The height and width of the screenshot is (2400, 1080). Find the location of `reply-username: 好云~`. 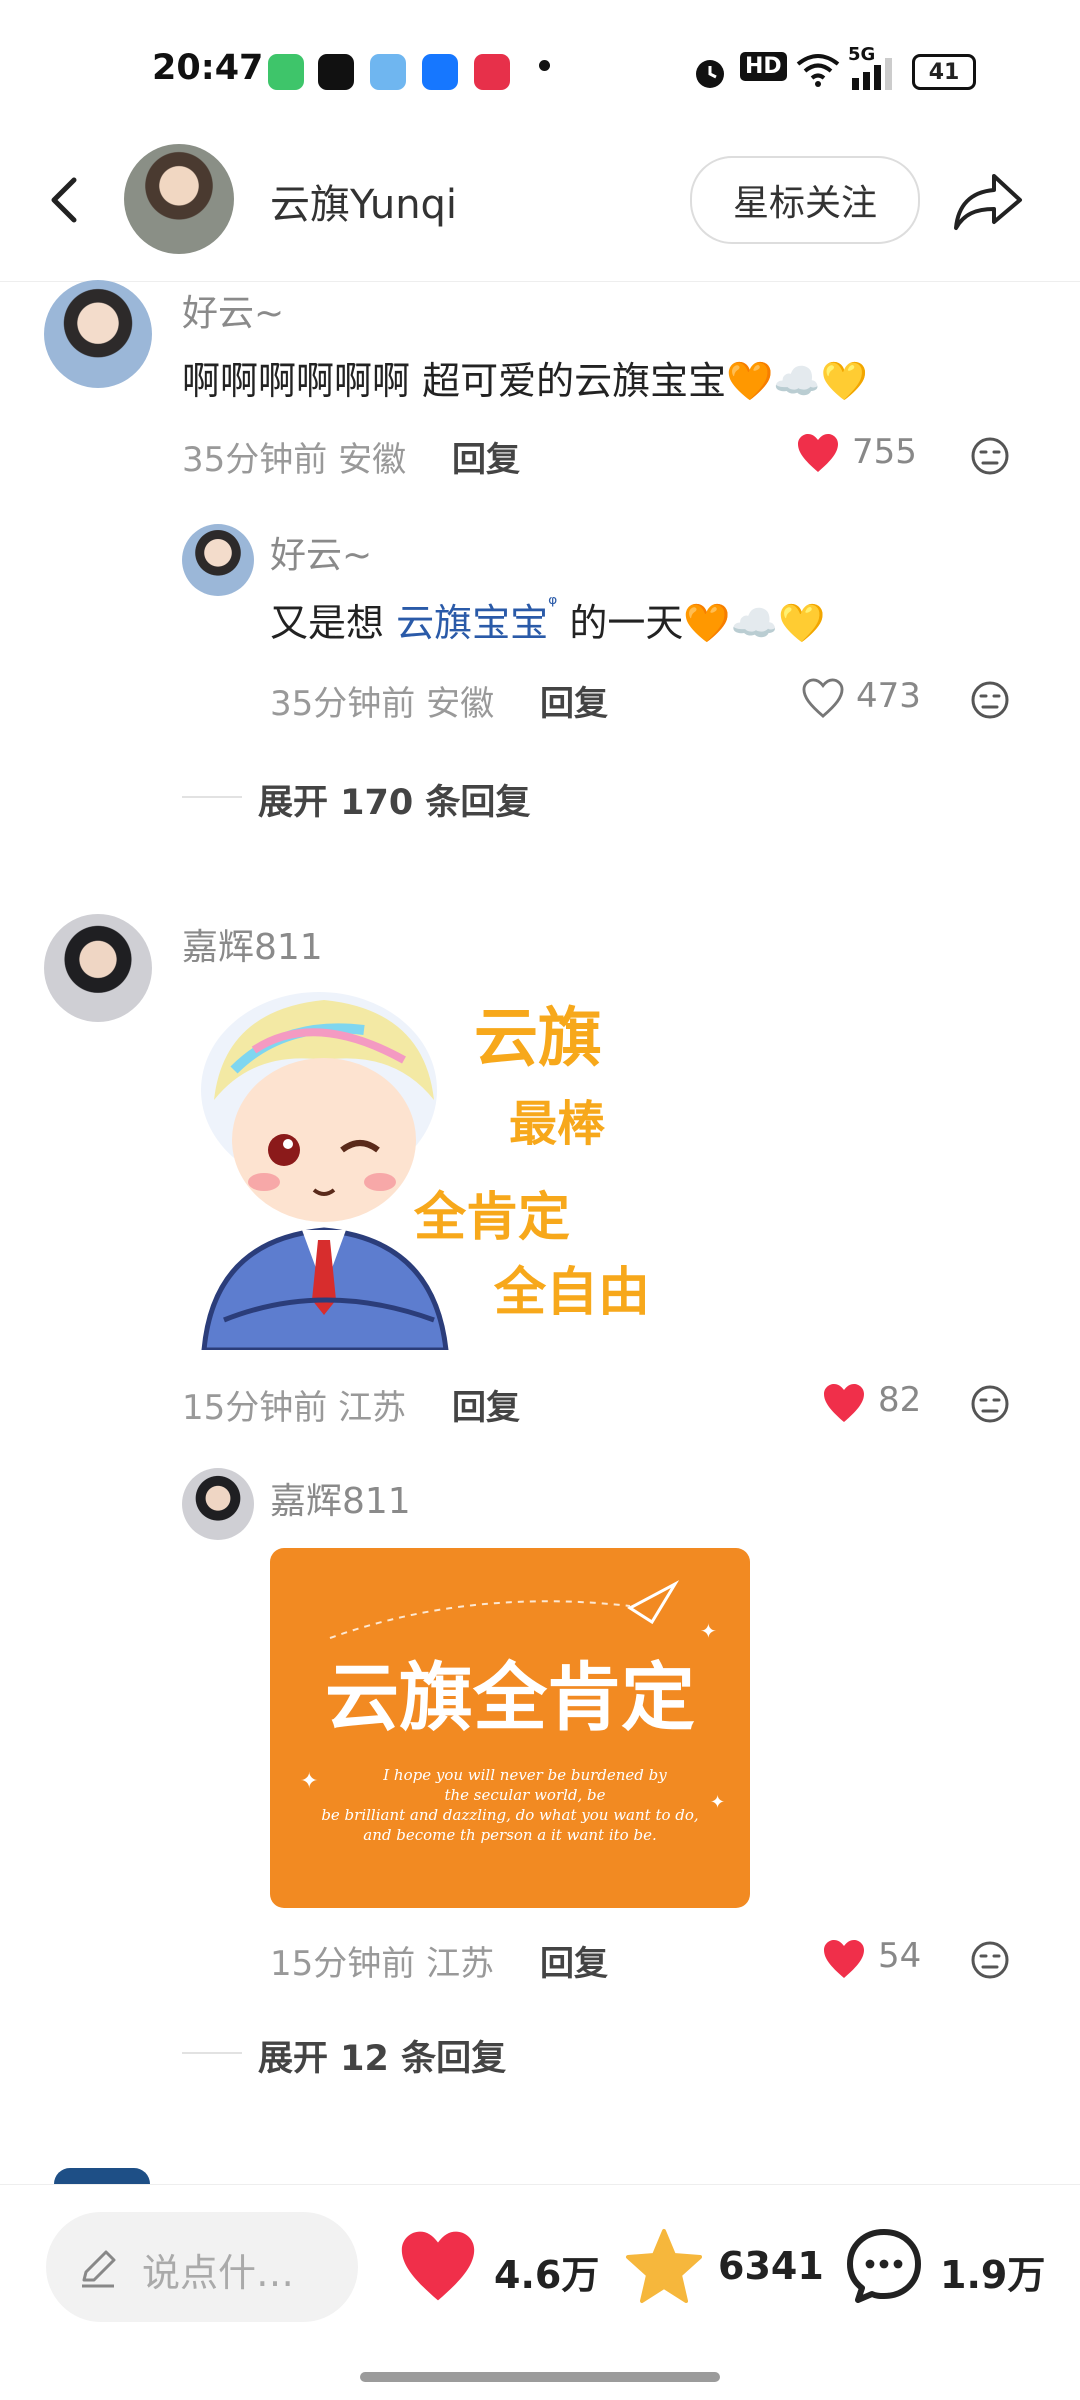

reply-username: 好云~ is located at coordinates (321, 552).